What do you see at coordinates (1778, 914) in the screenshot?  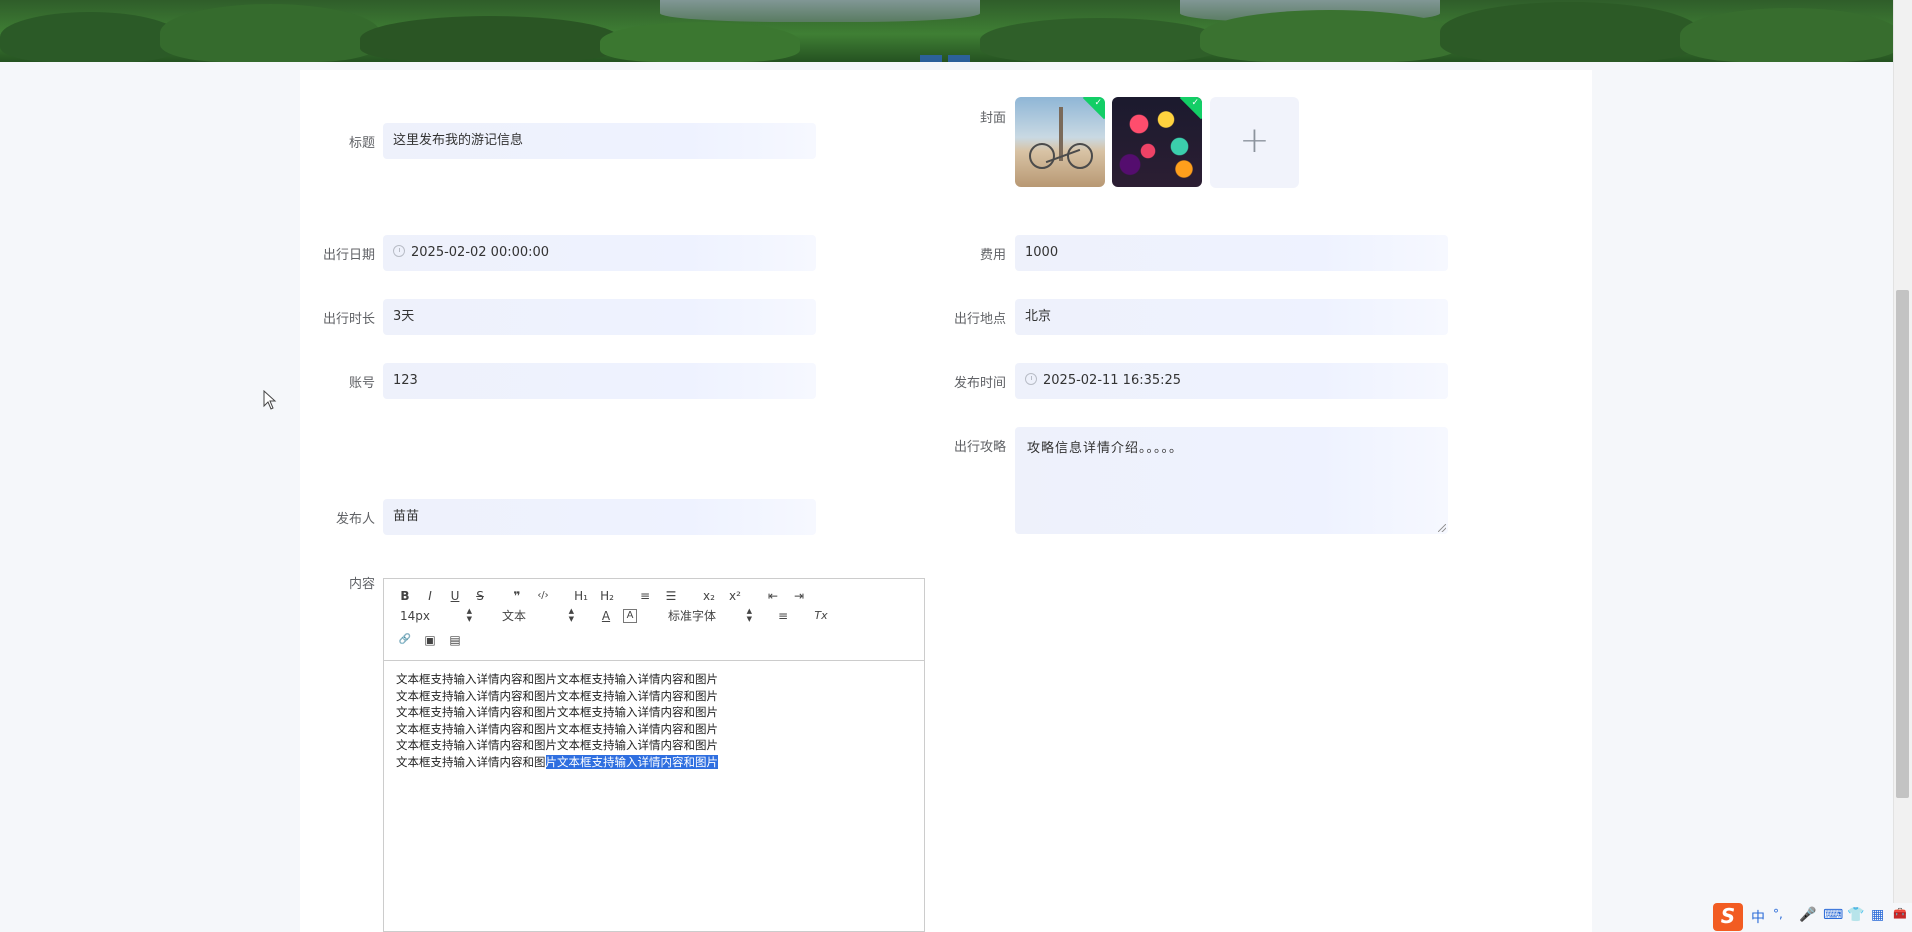 I see `ime-punct-toggle: °,` at bounding box center [1778, 914].